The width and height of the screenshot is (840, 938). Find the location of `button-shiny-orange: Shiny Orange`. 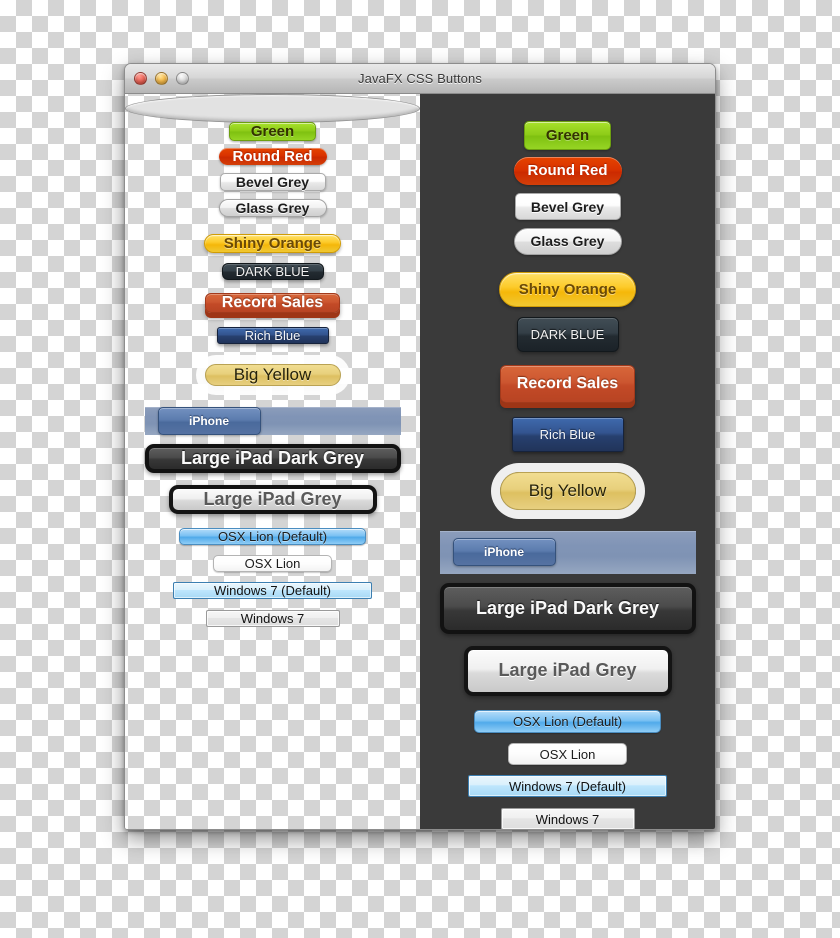

button-shiny-orange: Shiny Orange is located at coordinates (272, 243).